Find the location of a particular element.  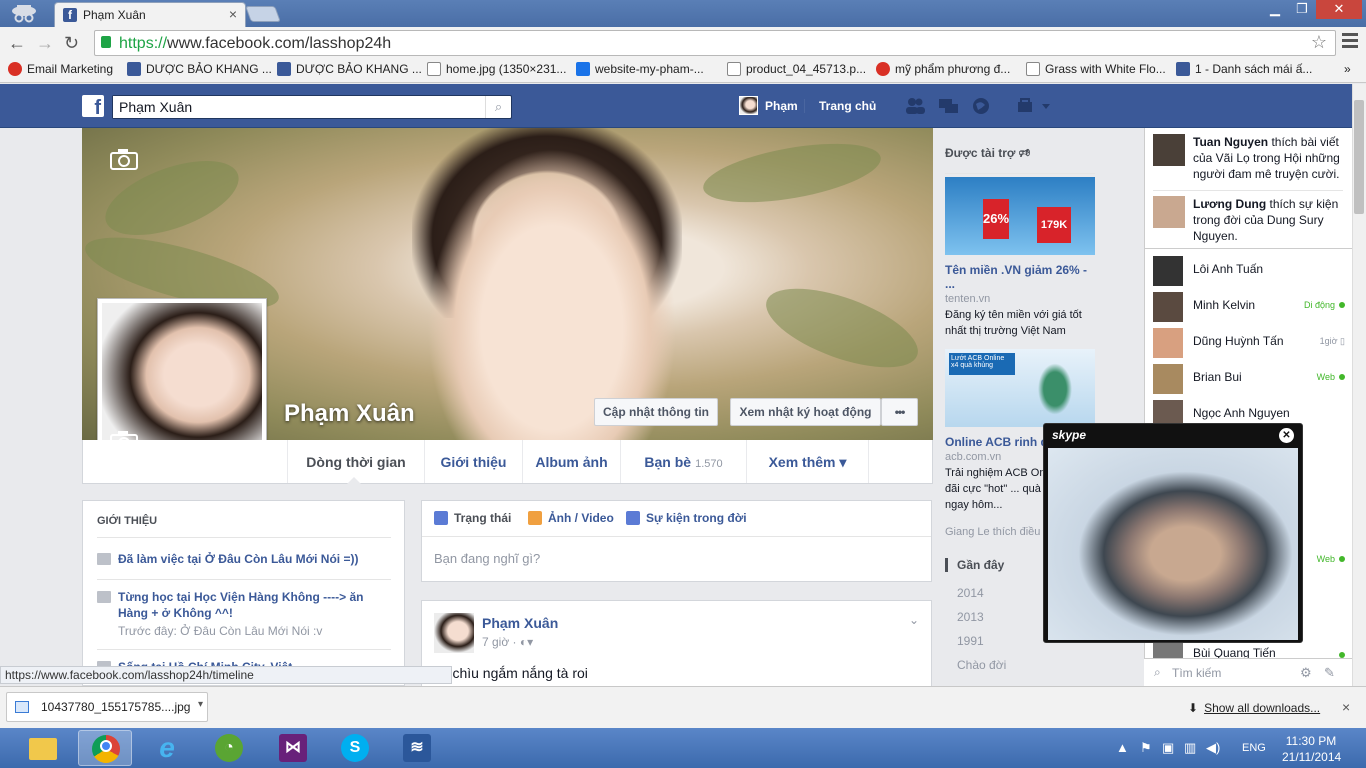

composer-status-tab: Trạng thái is located at coordinates (472, 518).